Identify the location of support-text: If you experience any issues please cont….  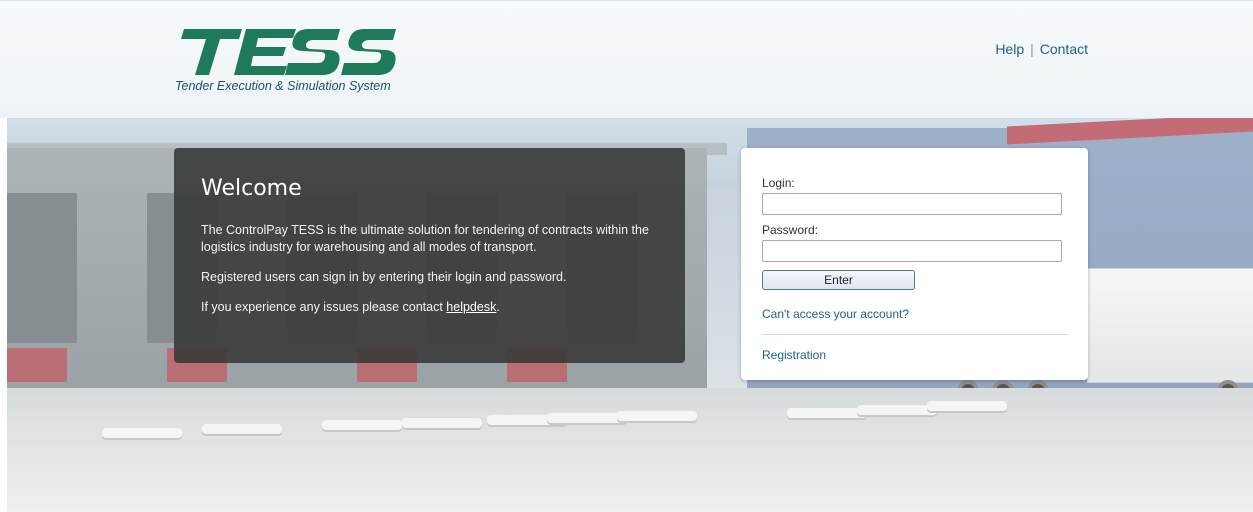
(324, 307).